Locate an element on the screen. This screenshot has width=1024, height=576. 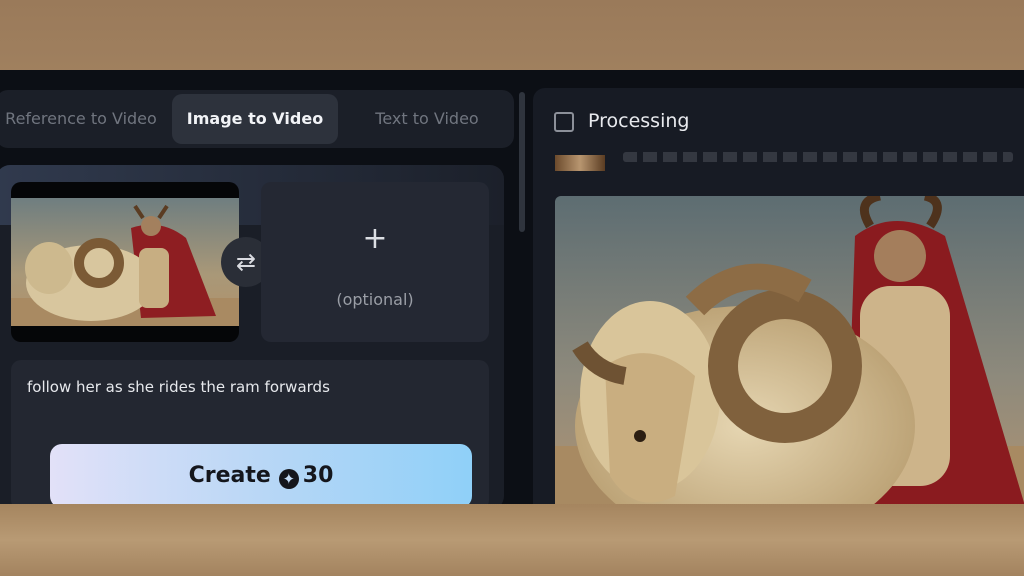
tab-text-to-video: Text to Video is located at coordinates (427, 119).